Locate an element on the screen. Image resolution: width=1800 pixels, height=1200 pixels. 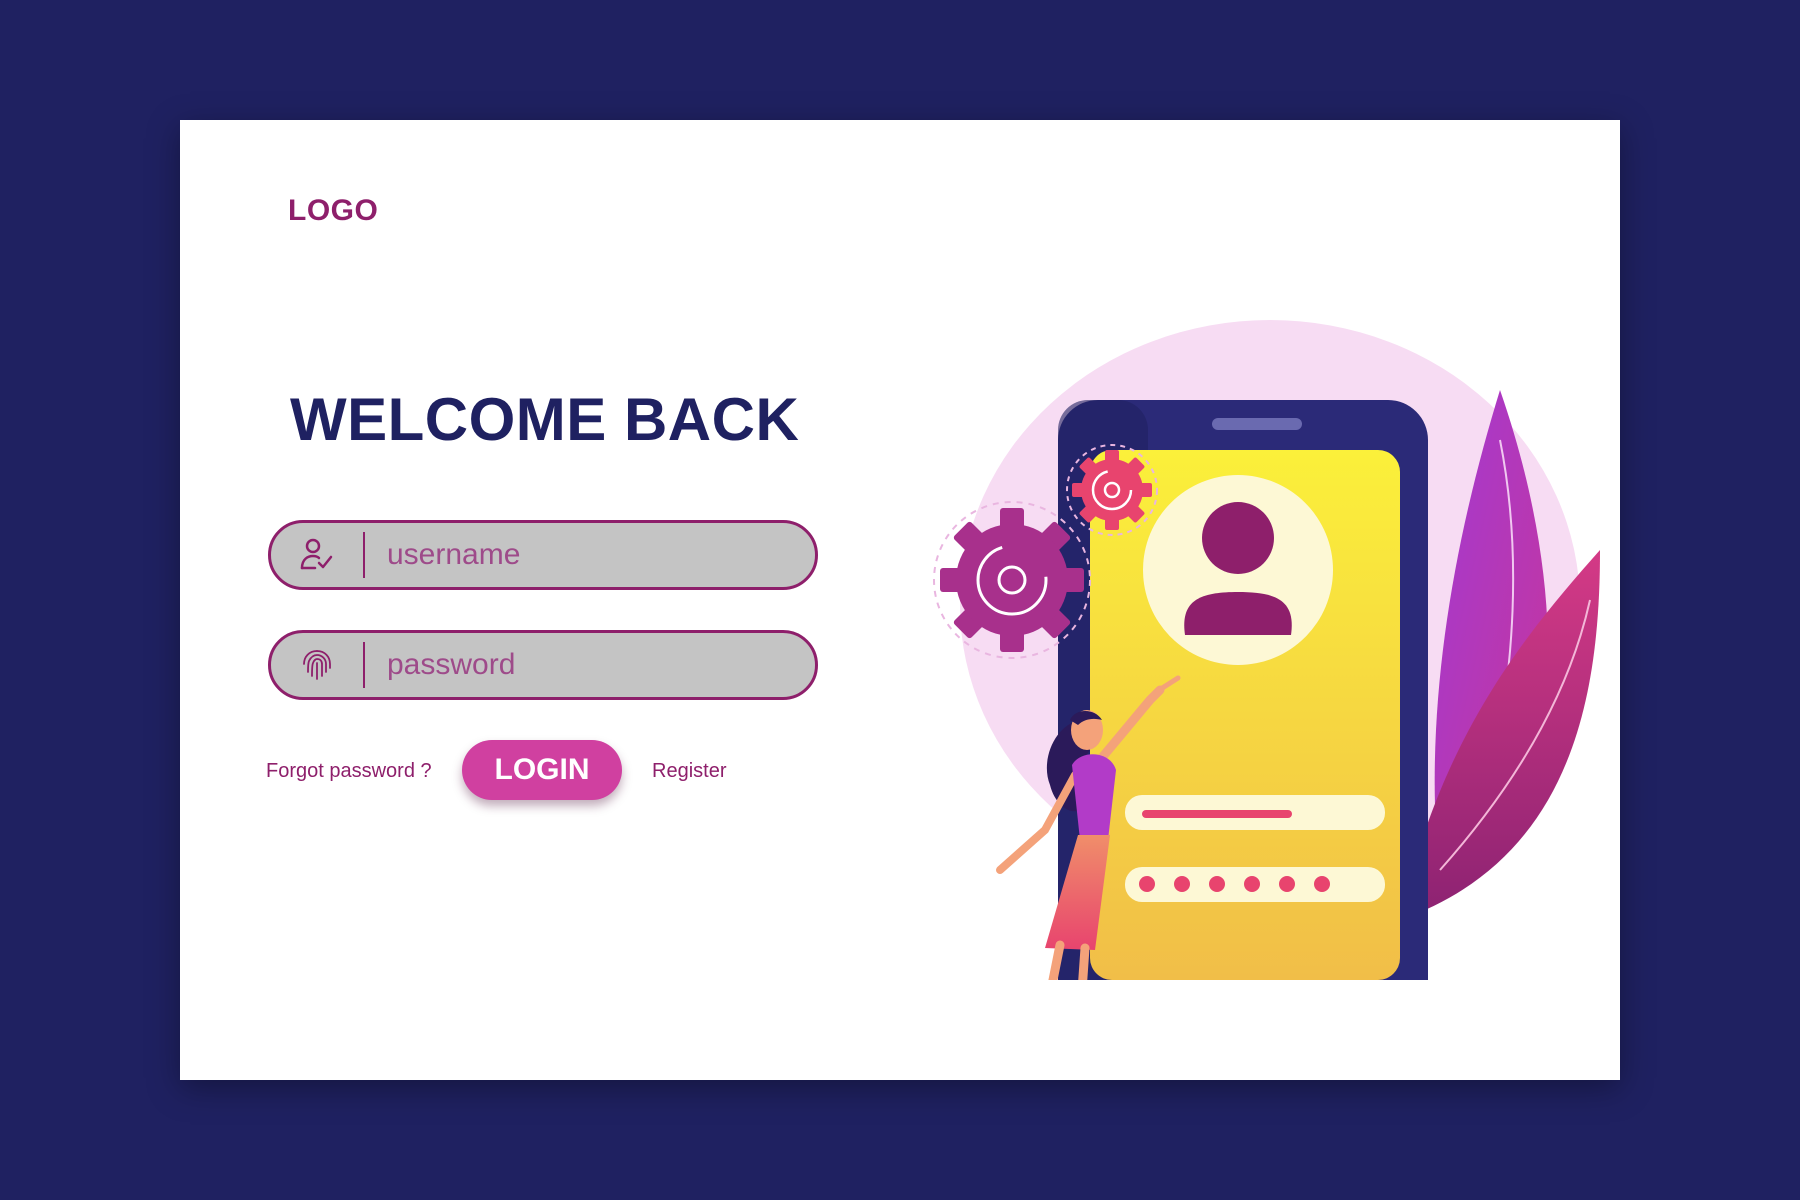
username-input is located at coordinates (590, 555).